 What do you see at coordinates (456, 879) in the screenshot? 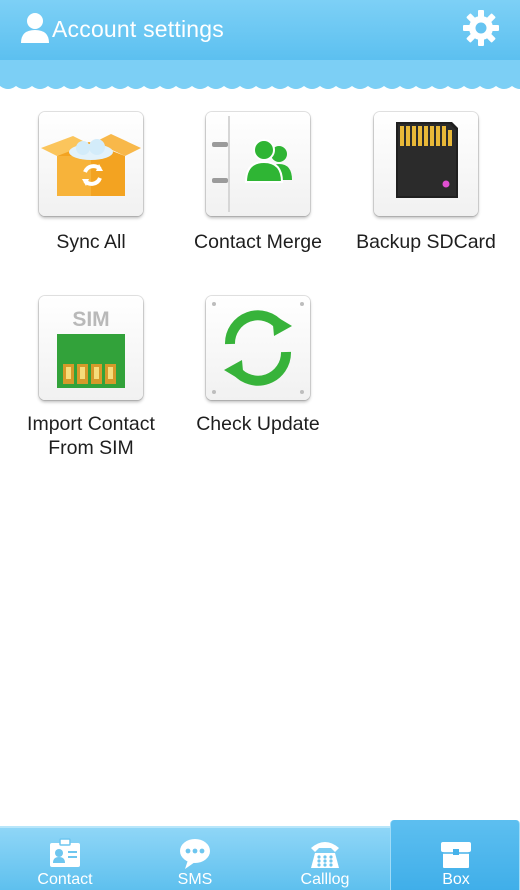
I see `nav-label: Box` at bounding box center [456, 879].